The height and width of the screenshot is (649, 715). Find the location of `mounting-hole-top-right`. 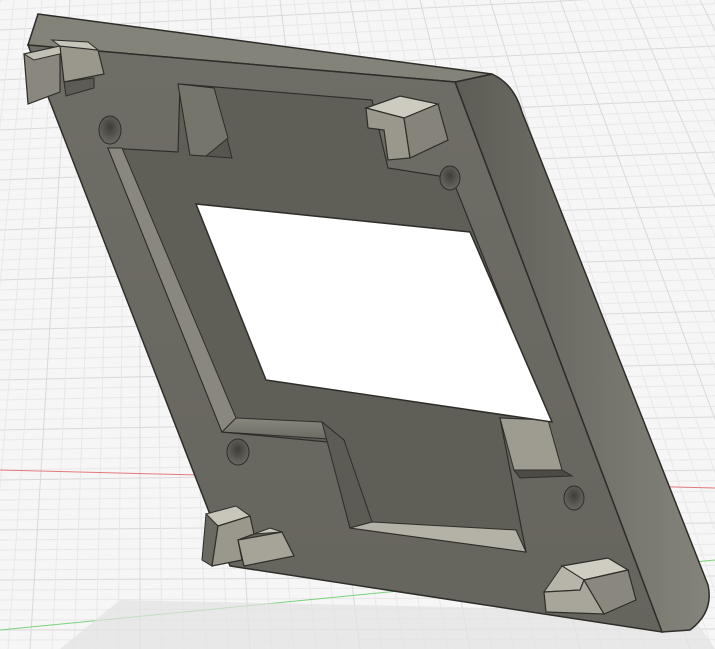

mounting-hole-top-right is located at coordinates (450, 178).